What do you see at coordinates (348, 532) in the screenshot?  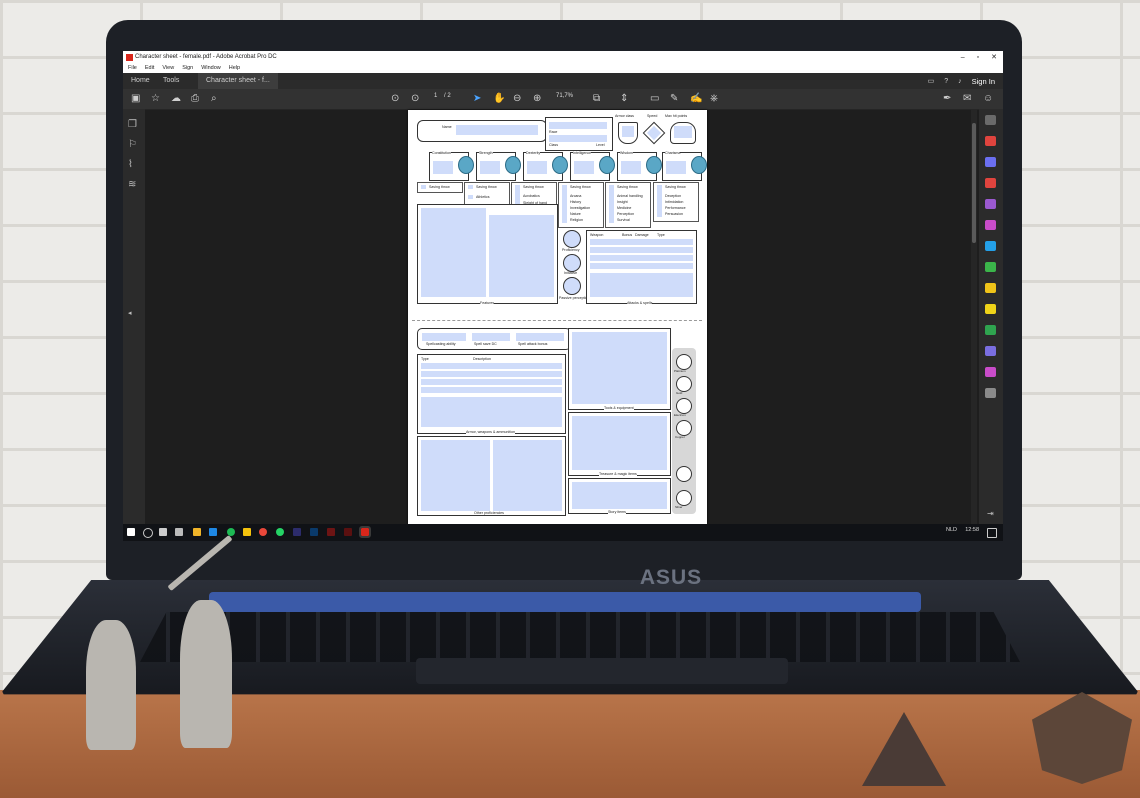 I see `adobe-reader-icon` at bounding box center [348, 532].